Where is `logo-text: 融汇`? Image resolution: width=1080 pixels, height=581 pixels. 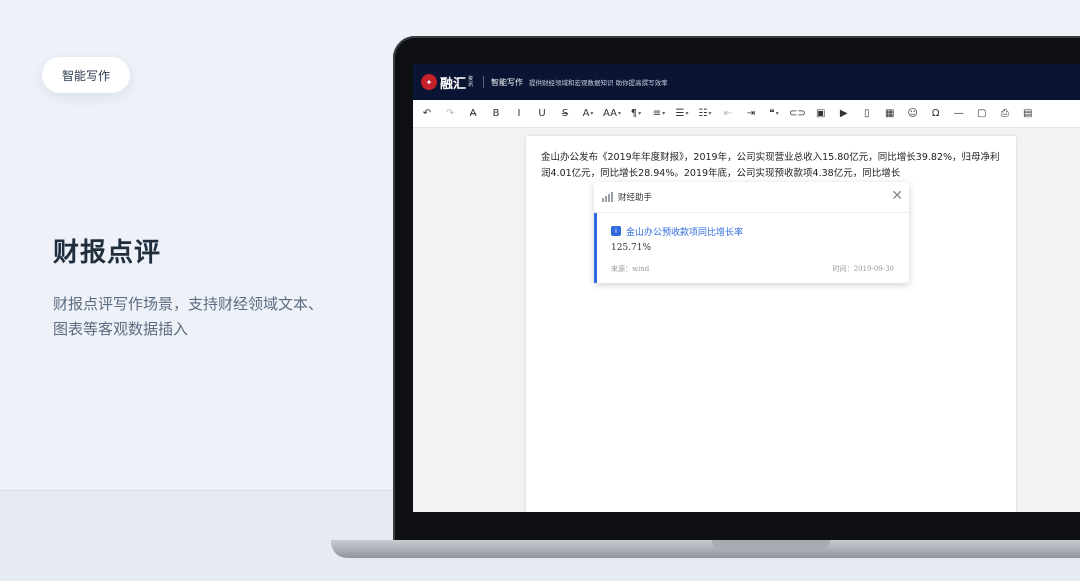
logo-text: 融汇 is located at coordinates (453, 84).